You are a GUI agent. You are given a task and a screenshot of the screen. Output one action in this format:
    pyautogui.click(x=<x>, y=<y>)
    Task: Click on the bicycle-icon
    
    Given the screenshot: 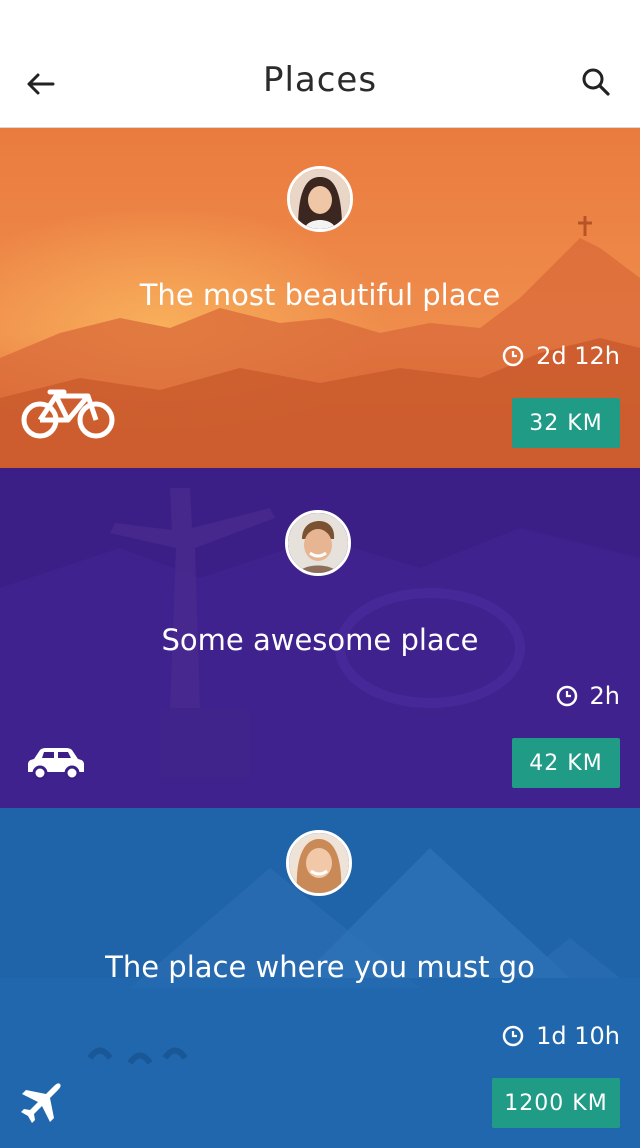 What is the action you would take?
    pyautogui.click(x=68, y=414)
    